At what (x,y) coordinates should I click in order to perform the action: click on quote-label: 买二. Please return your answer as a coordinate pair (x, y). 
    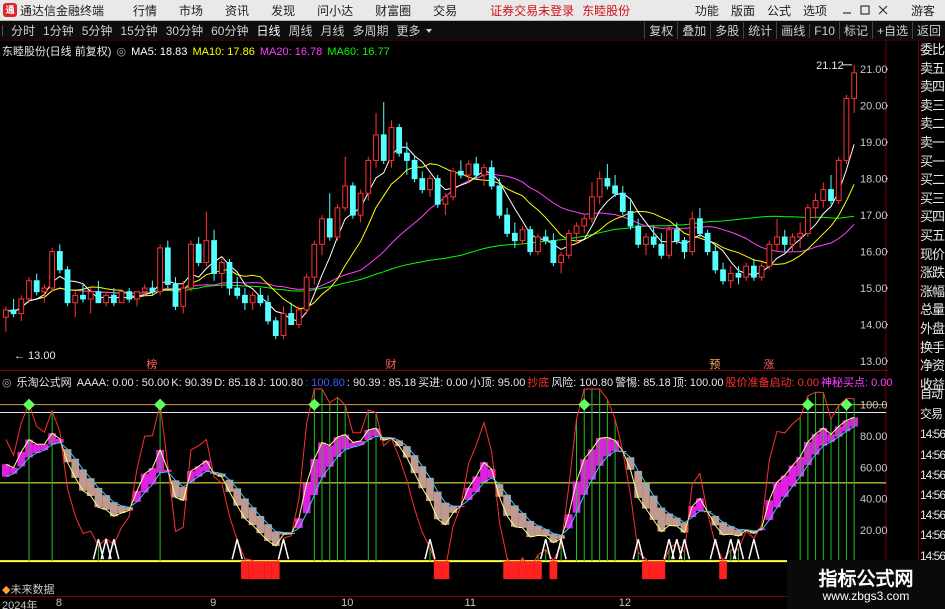
    Looking at the image, I should click on (932, 180).